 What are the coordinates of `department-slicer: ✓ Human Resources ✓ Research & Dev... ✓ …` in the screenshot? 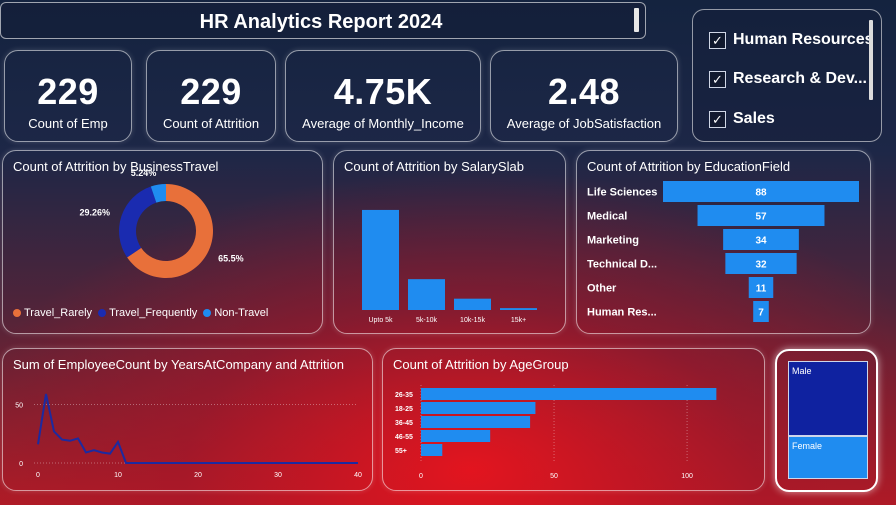 It's located at (787, 75).